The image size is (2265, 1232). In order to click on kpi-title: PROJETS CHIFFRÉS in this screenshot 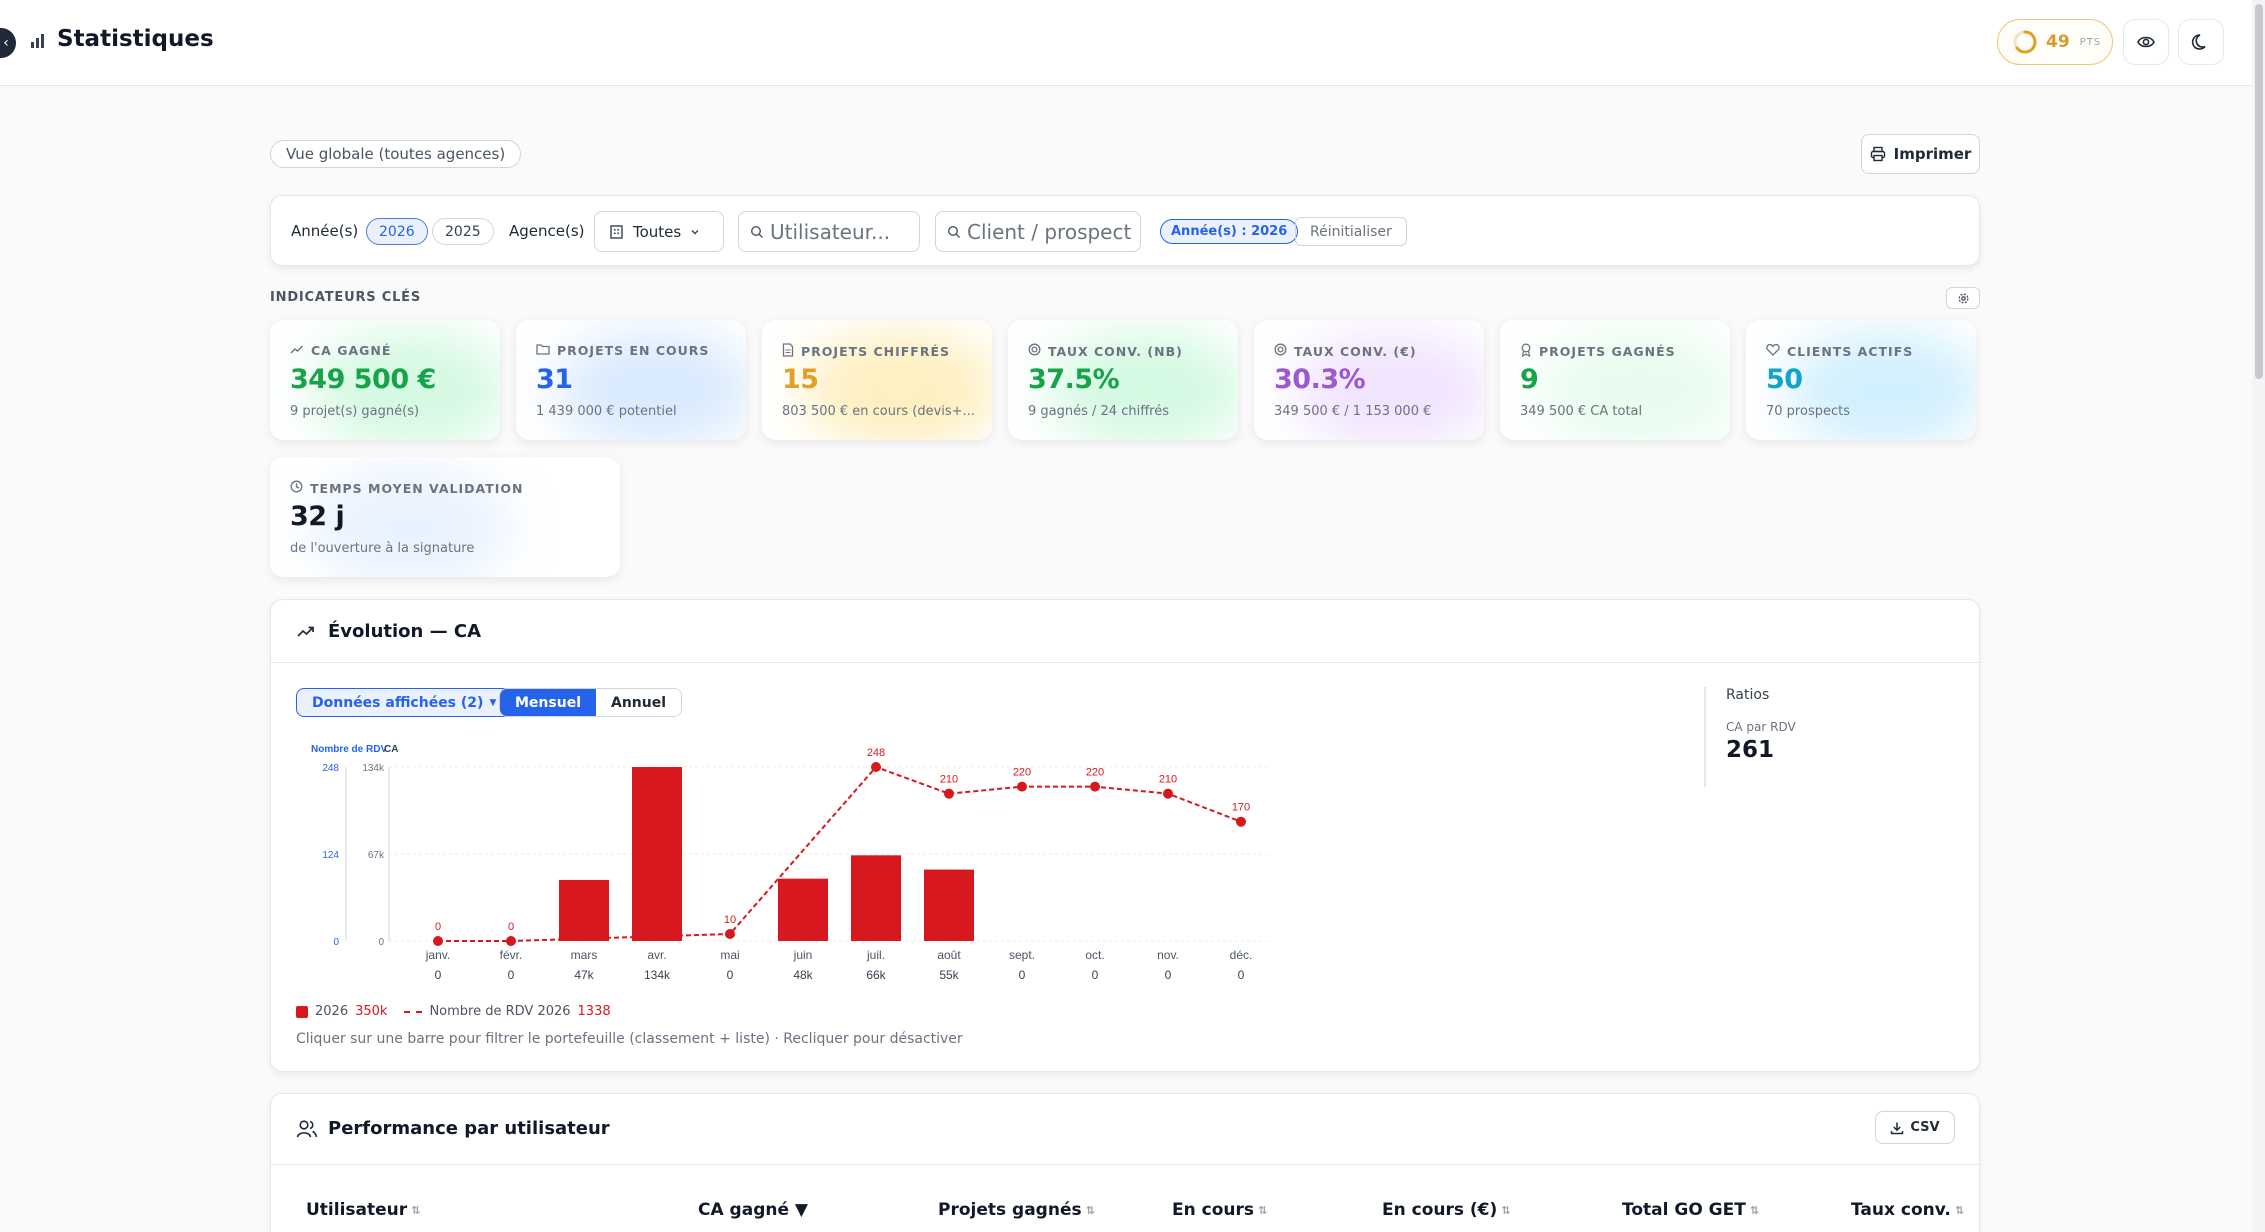, I will do `click(866, 351)`.